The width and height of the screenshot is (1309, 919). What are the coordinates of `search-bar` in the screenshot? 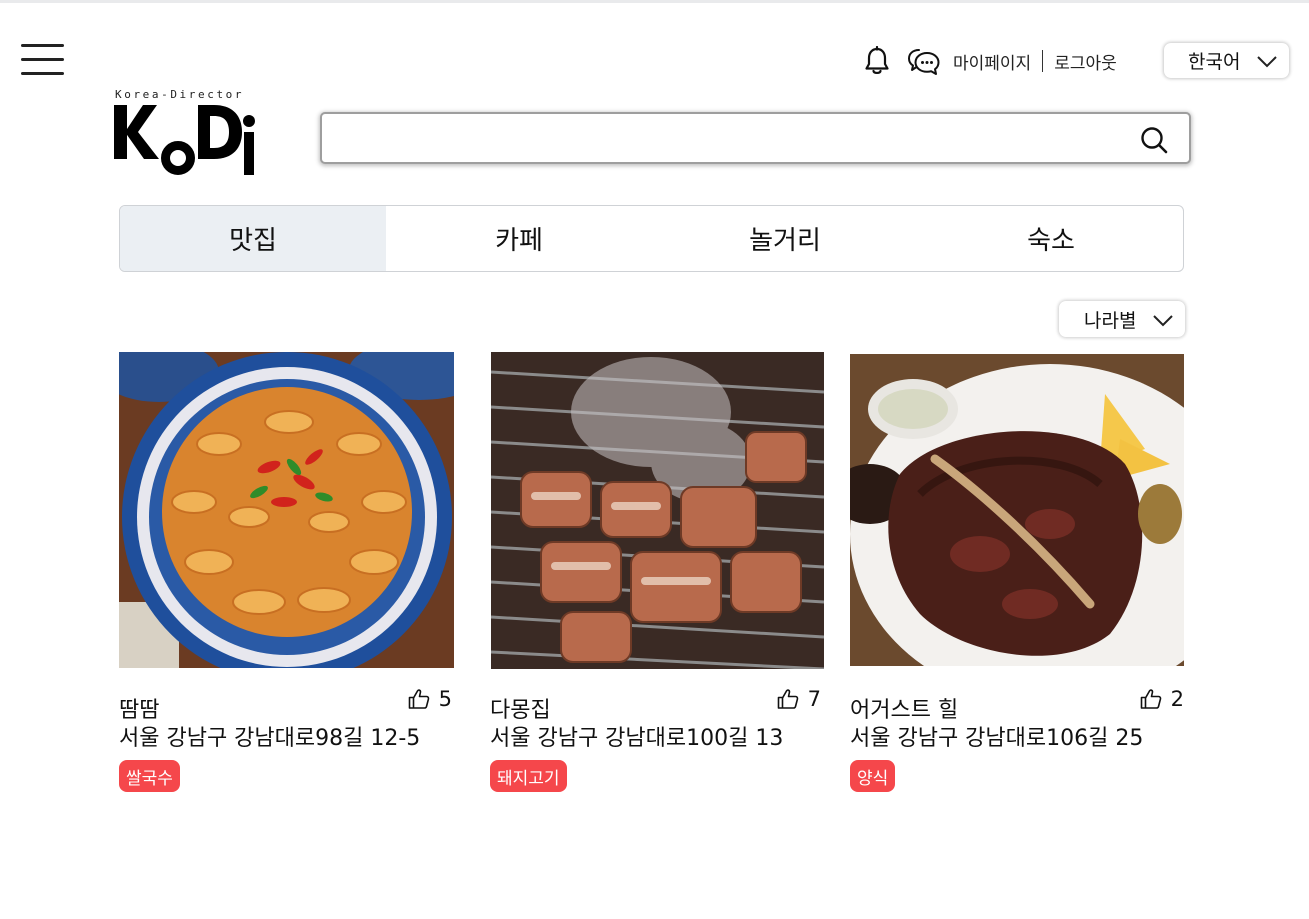 It's located at (755, 138).